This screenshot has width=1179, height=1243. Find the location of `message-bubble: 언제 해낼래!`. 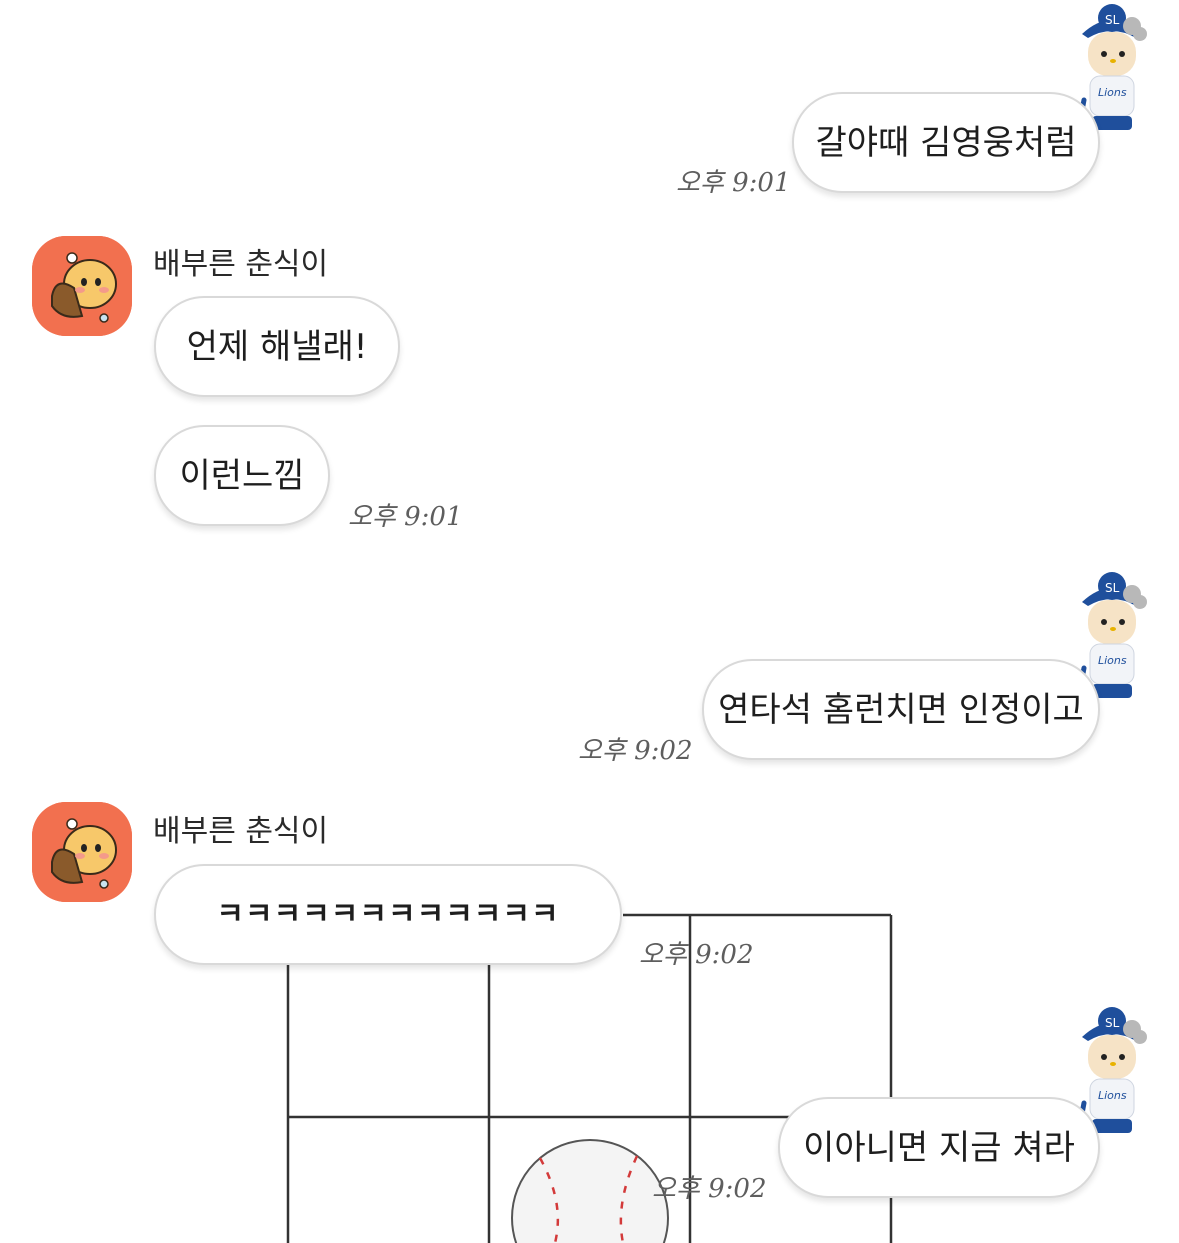

message-bubble: 언제 해낼래! is located at coordinates (277, 346).